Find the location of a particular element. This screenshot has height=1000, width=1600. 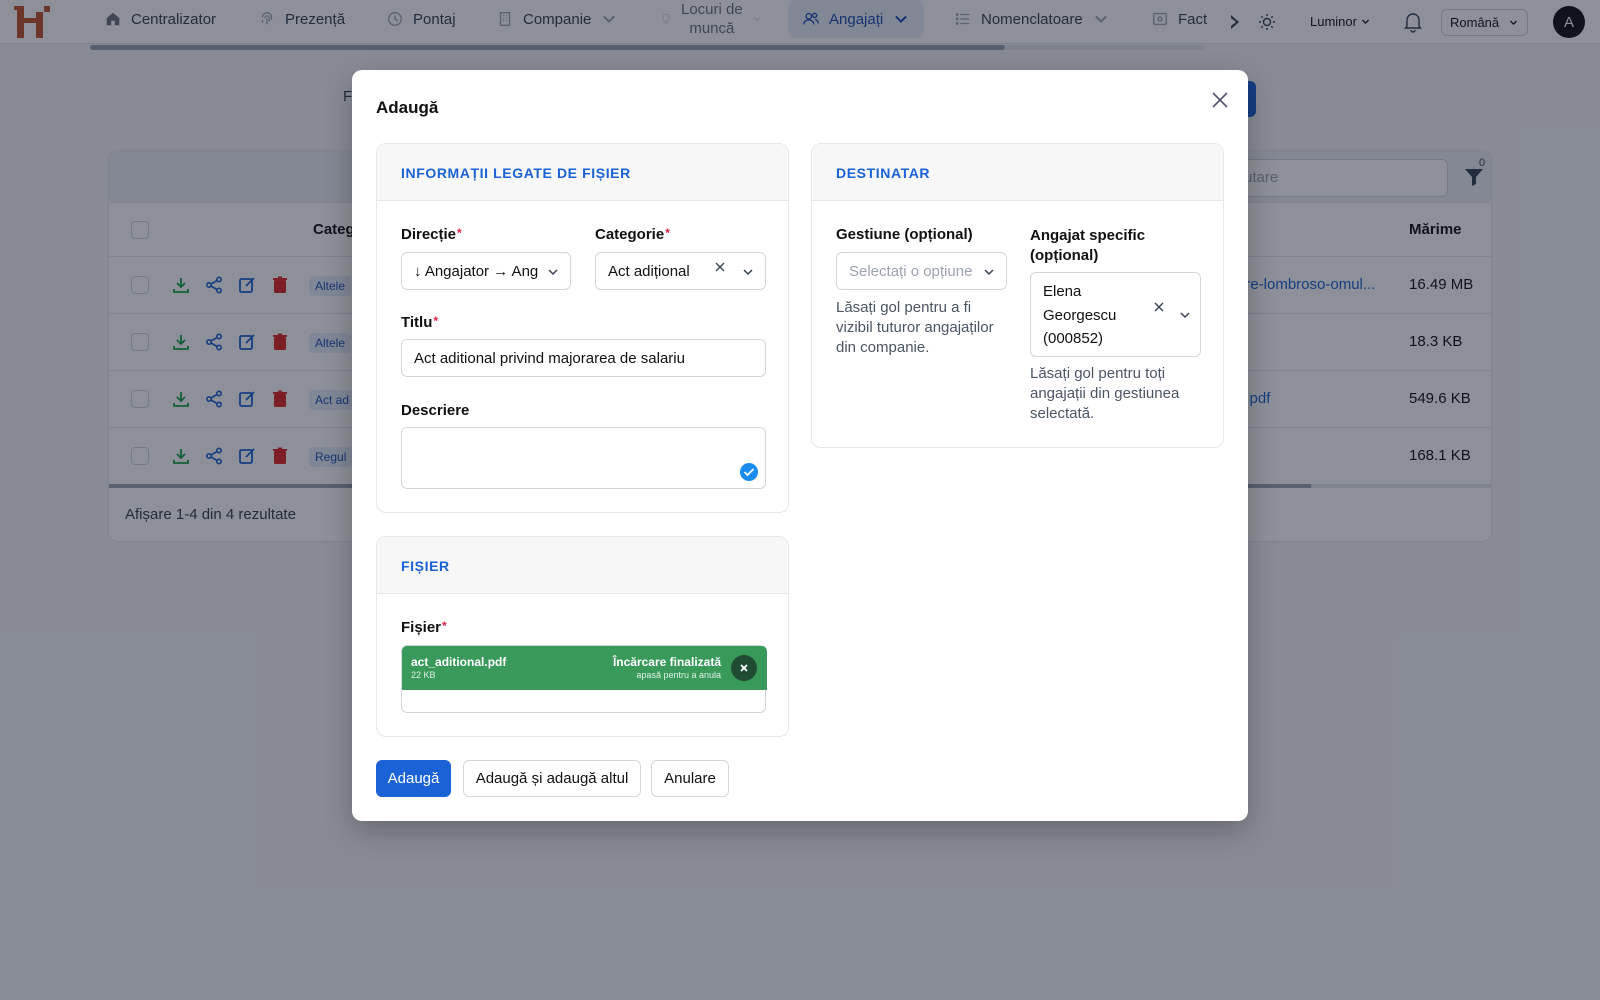

category-label-text: Categorie is located at coordinates (630, 234).